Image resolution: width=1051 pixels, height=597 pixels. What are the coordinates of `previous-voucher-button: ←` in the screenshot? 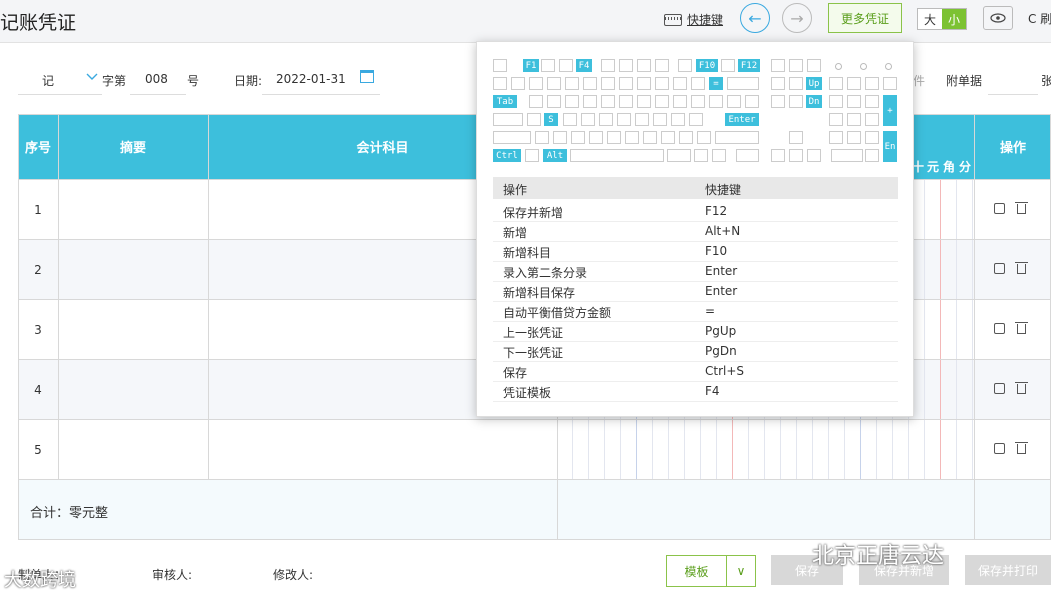 It's located at (755, 18).